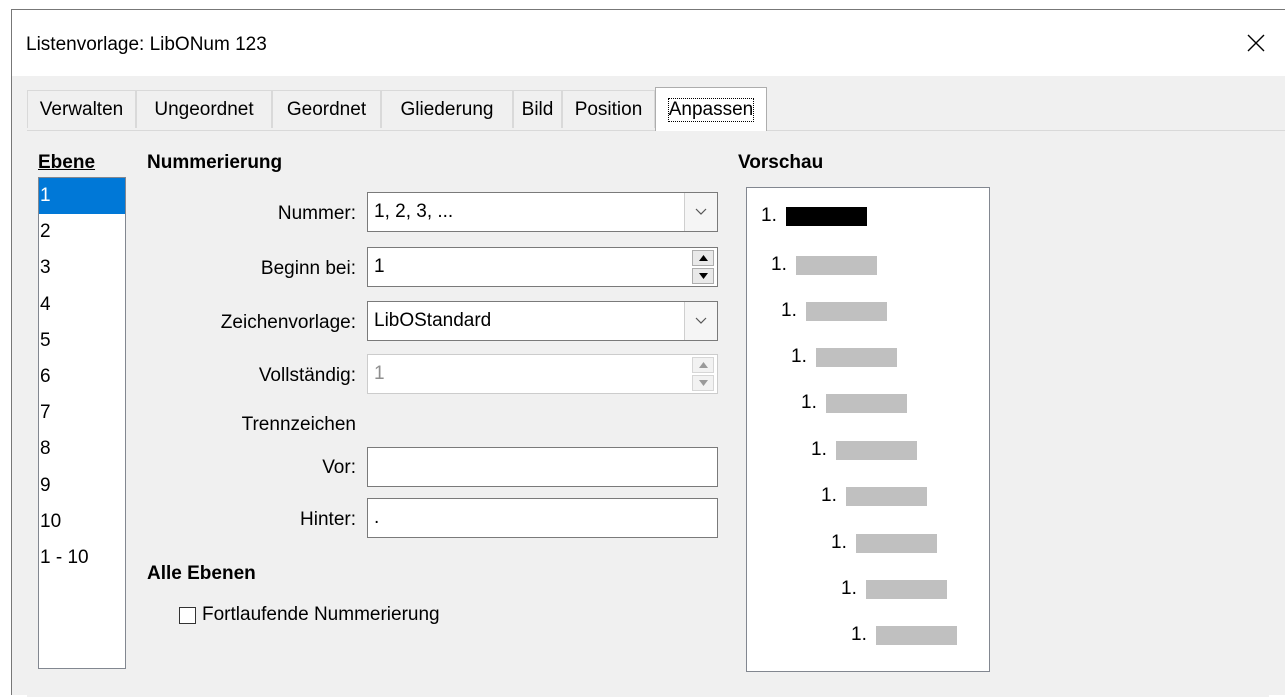 This screenshot has height=697, width=1285. Describe the element at coordinates (288, 322) in the screenshot. I see `char-style-label: Zeichenvorlage:` at that location.